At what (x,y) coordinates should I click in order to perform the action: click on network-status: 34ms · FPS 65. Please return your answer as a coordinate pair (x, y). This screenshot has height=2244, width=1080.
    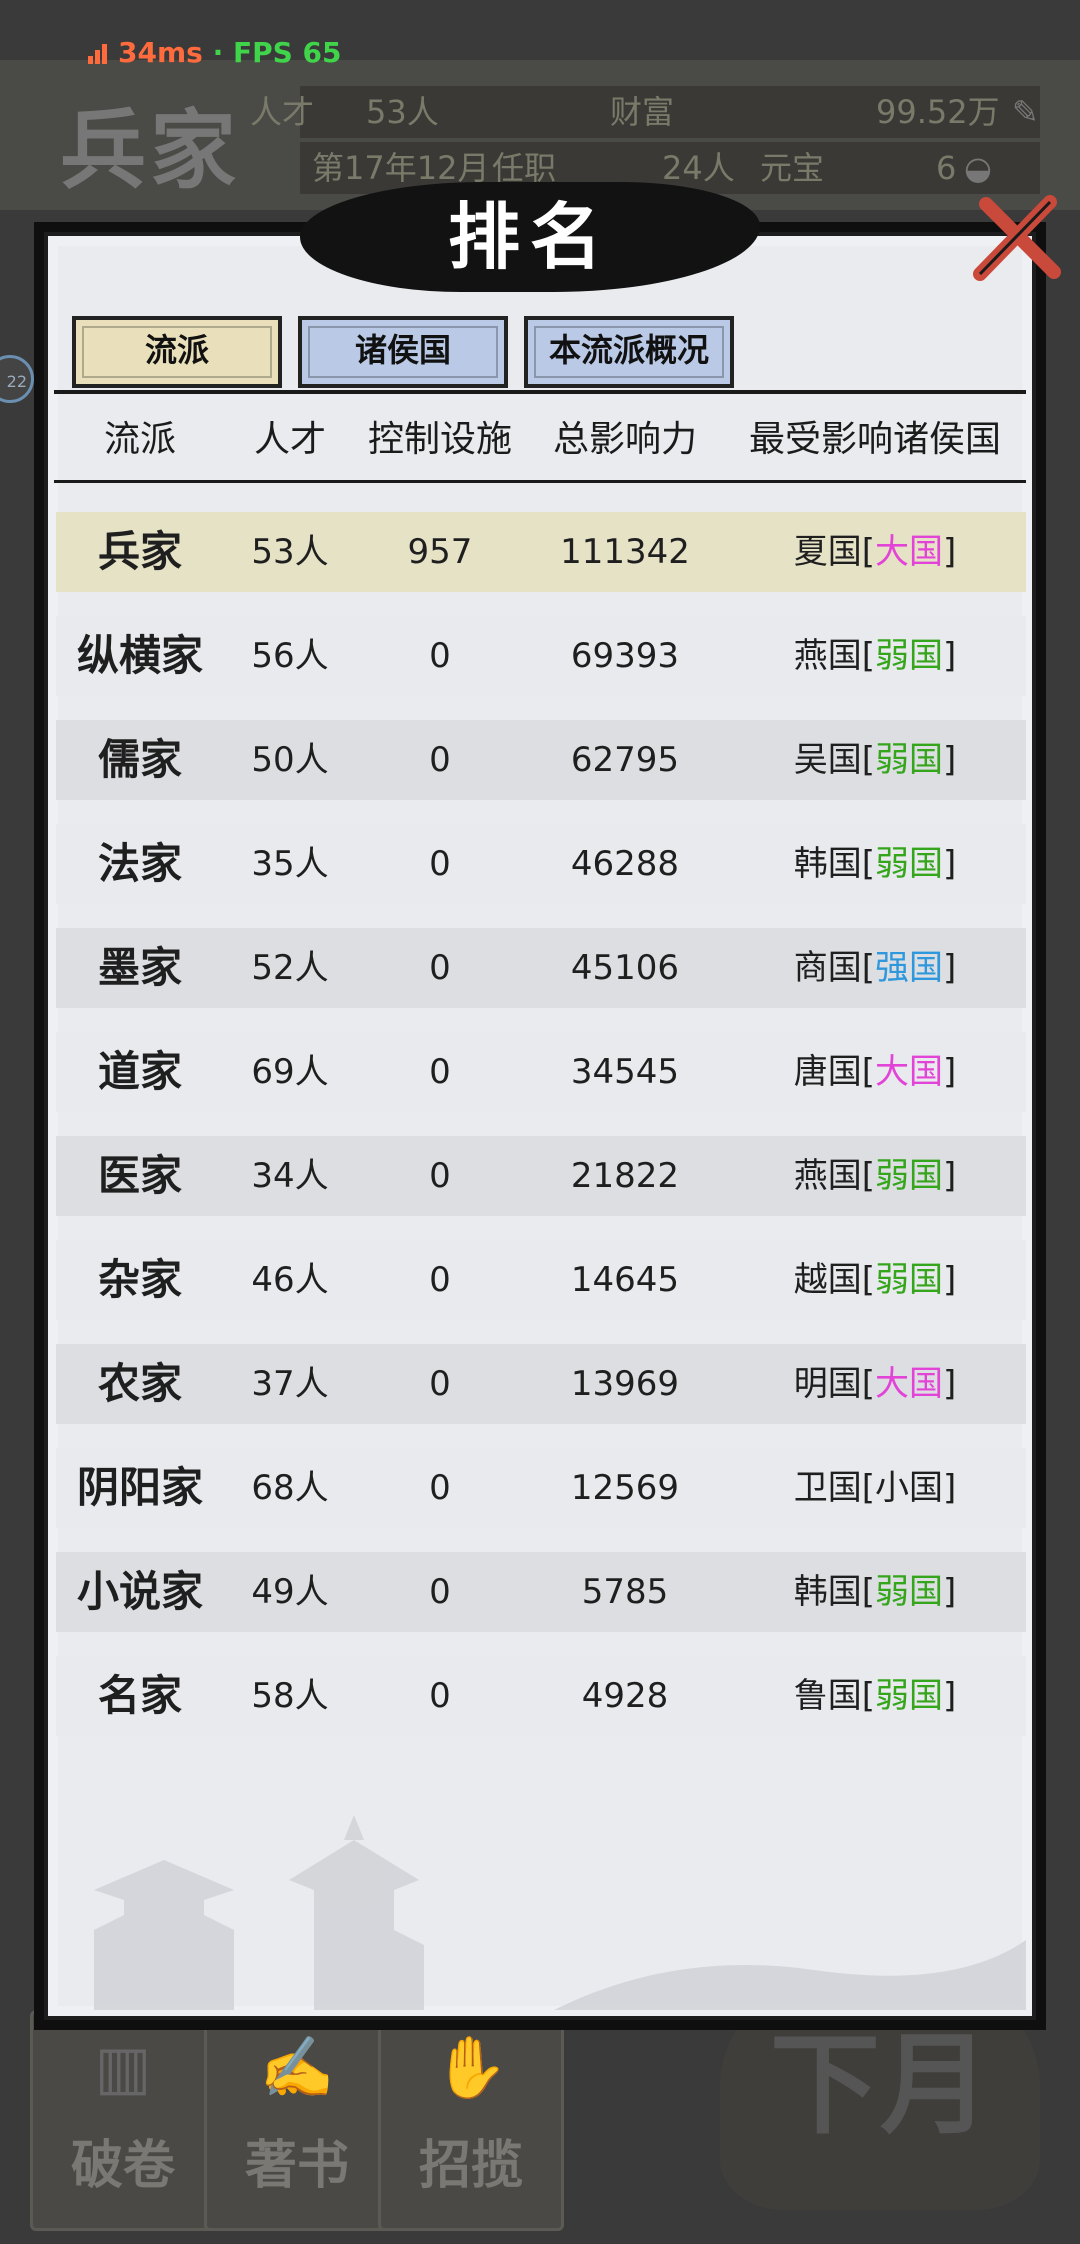
    Looking at the image, I should click on (214, 52).